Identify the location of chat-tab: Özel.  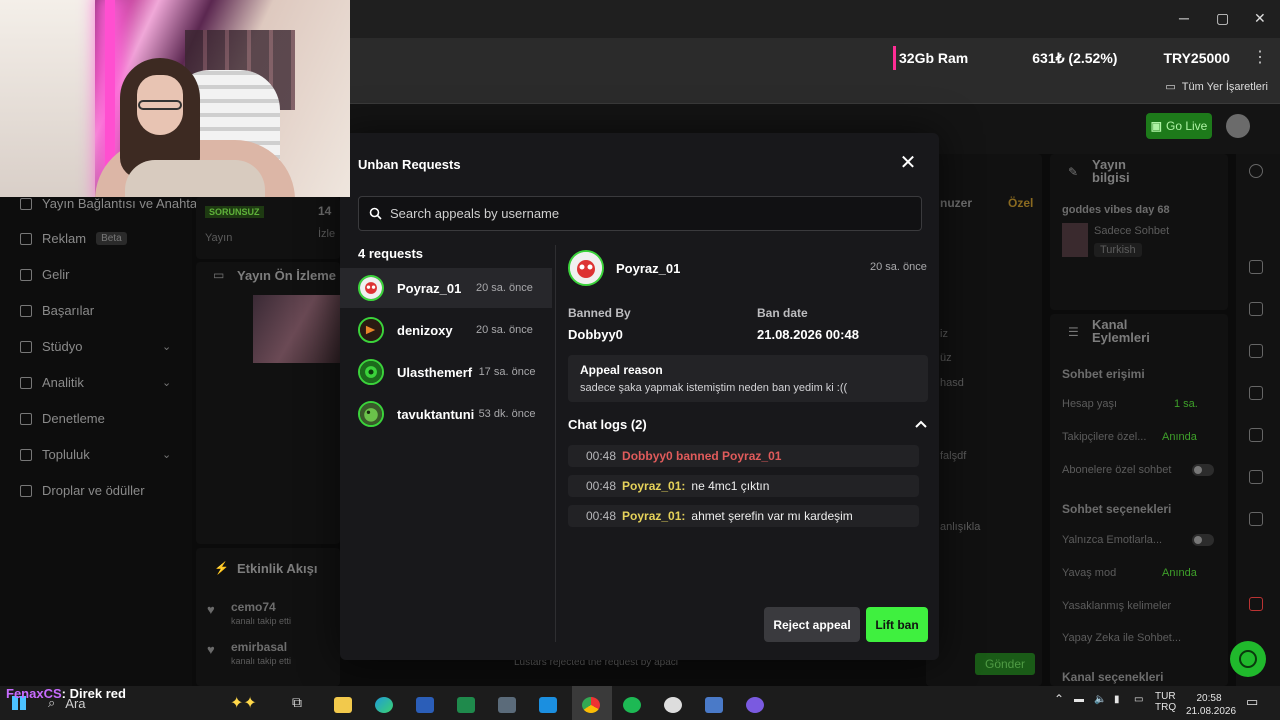
(1020, 203).